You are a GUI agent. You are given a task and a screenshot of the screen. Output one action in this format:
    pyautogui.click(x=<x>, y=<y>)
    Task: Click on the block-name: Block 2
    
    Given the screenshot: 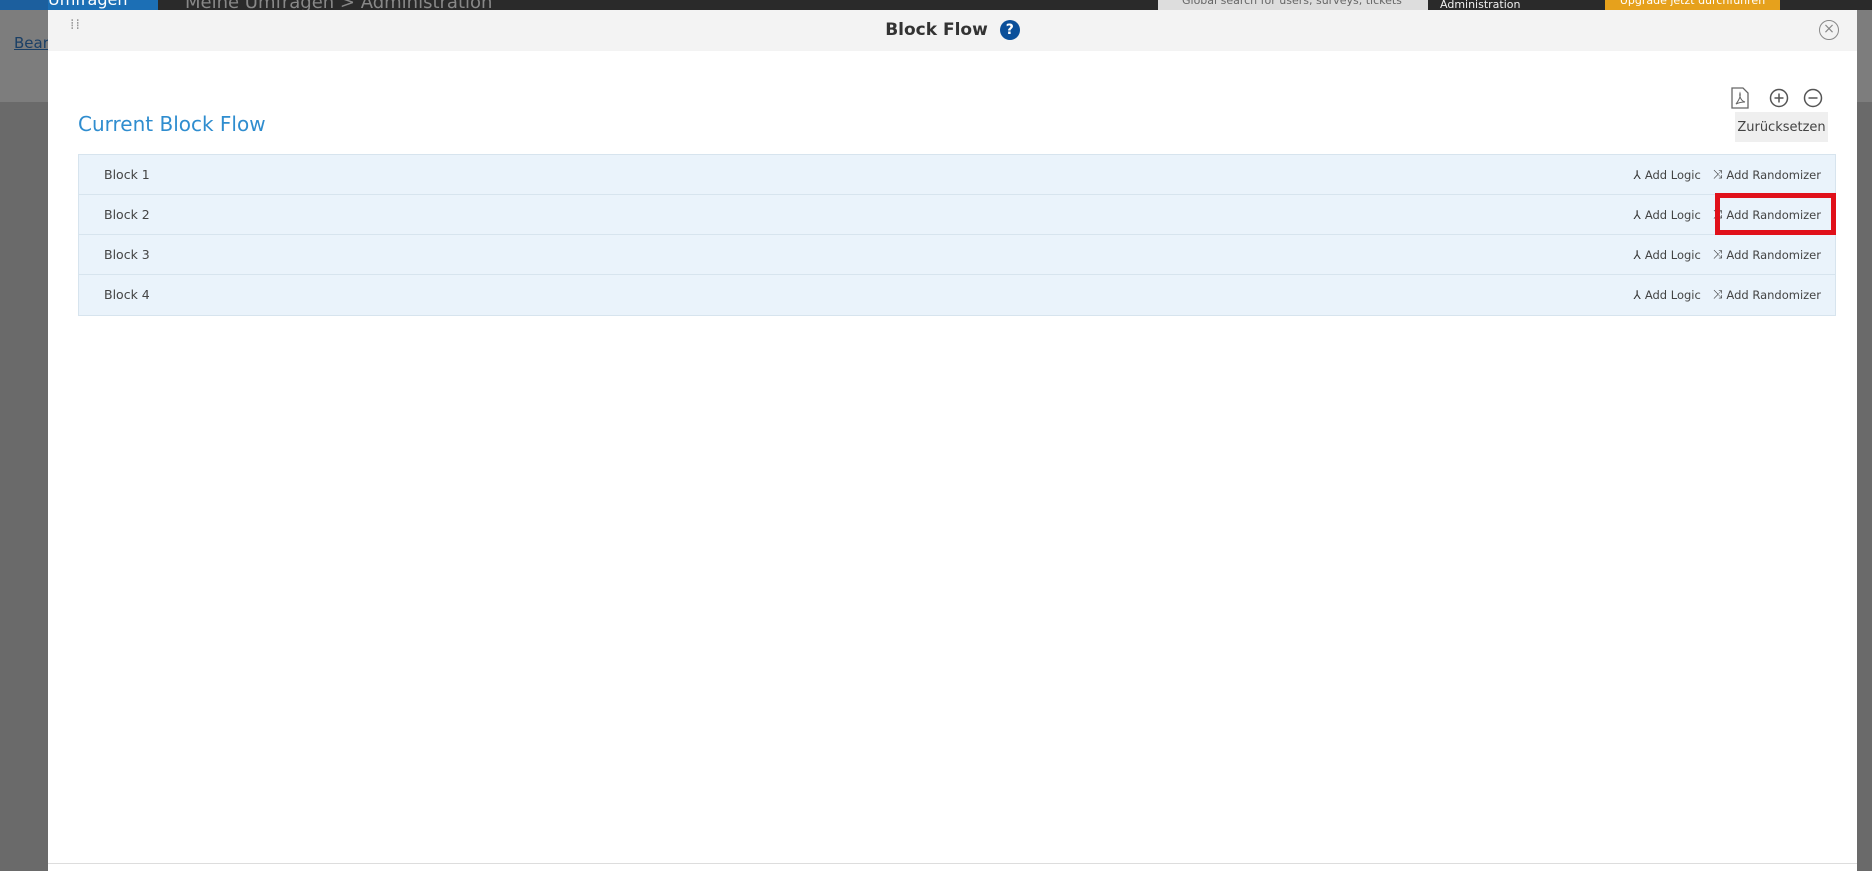 What is the action you would take?
    pyautogui.click(x=127, y=214)
    